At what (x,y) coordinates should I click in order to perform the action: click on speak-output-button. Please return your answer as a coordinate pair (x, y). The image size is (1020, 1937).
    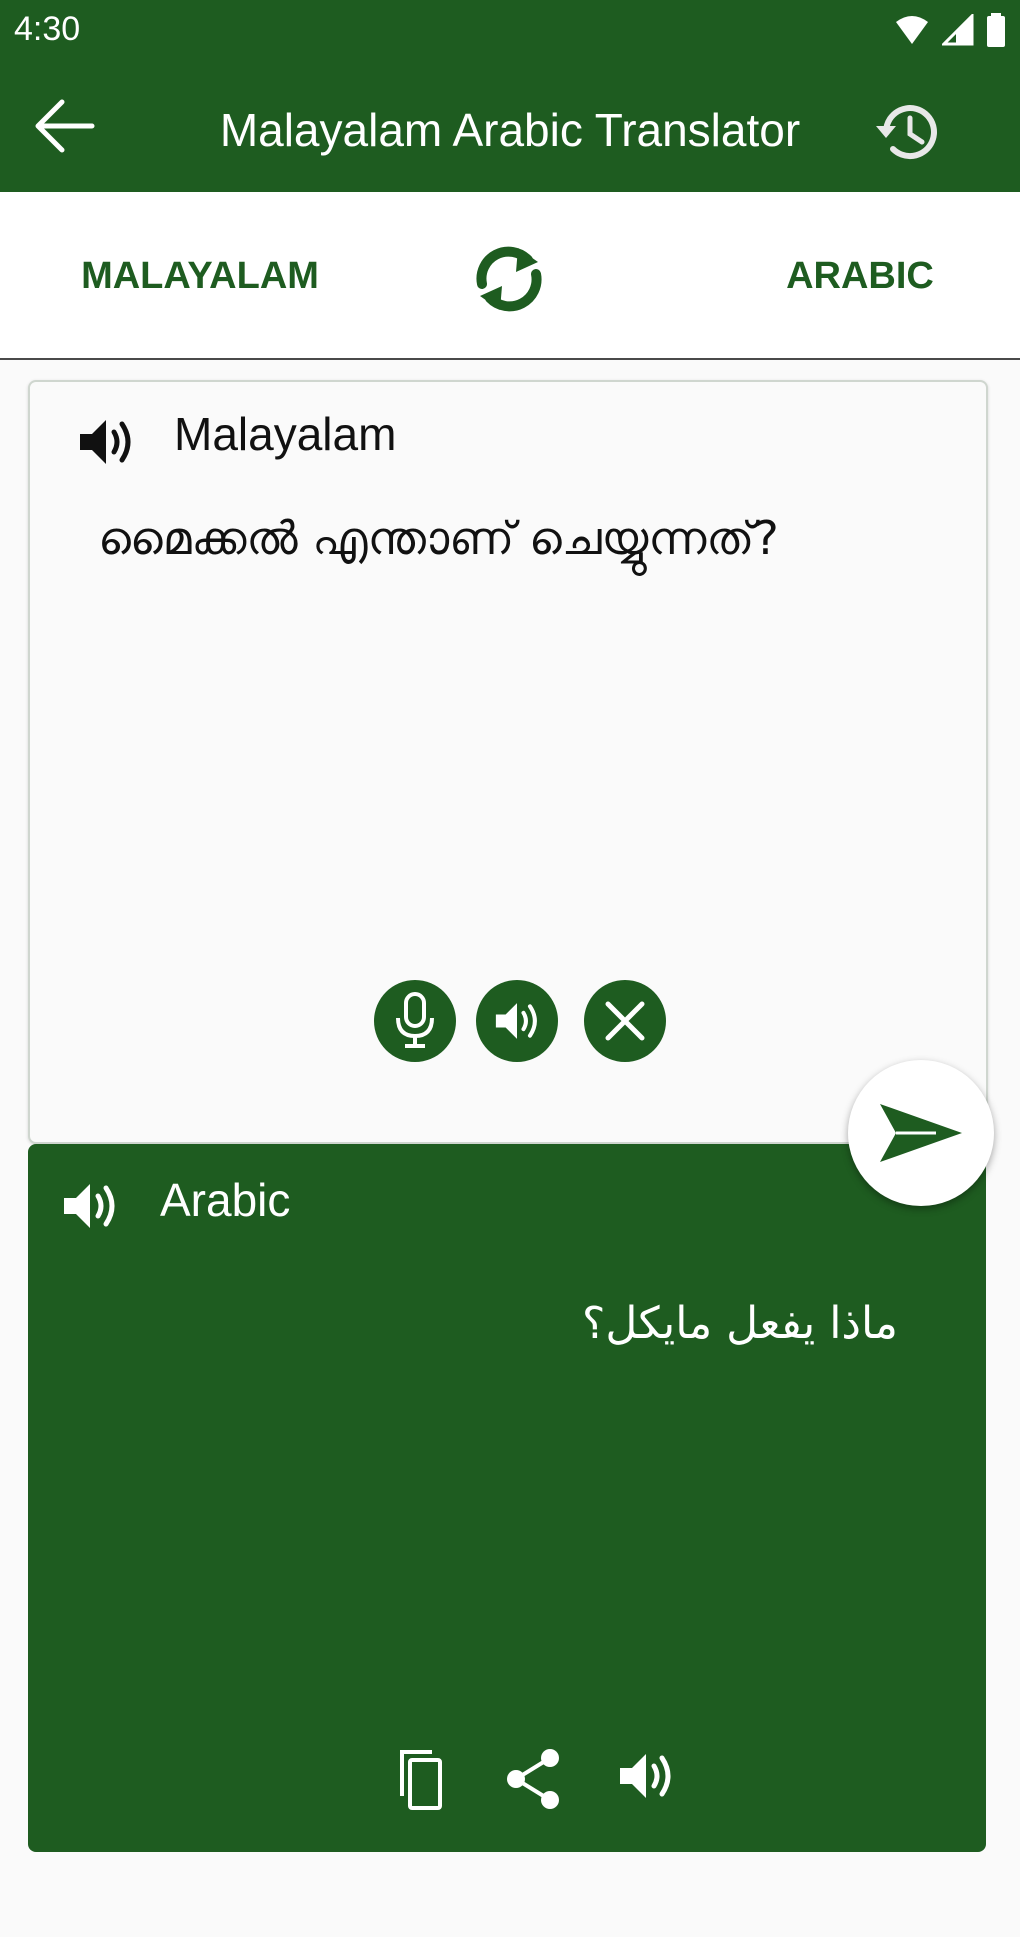
    Looking at the image, I should click on (649, 1779).